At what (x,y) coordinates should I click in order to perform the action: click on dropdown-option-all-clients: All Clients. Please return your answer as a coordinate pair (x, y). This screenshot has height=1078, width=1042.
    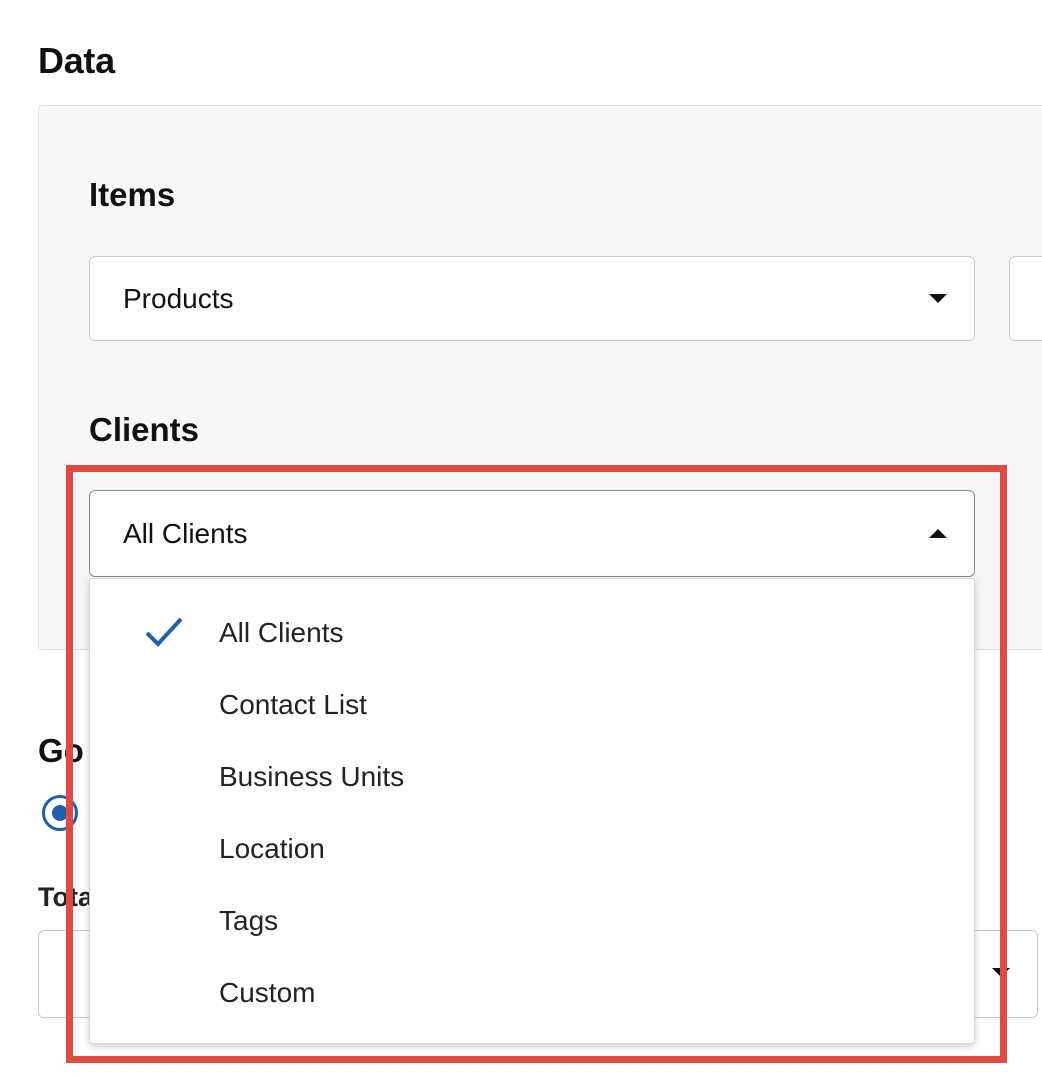
    Looking at the image, I should click on (532, 633).